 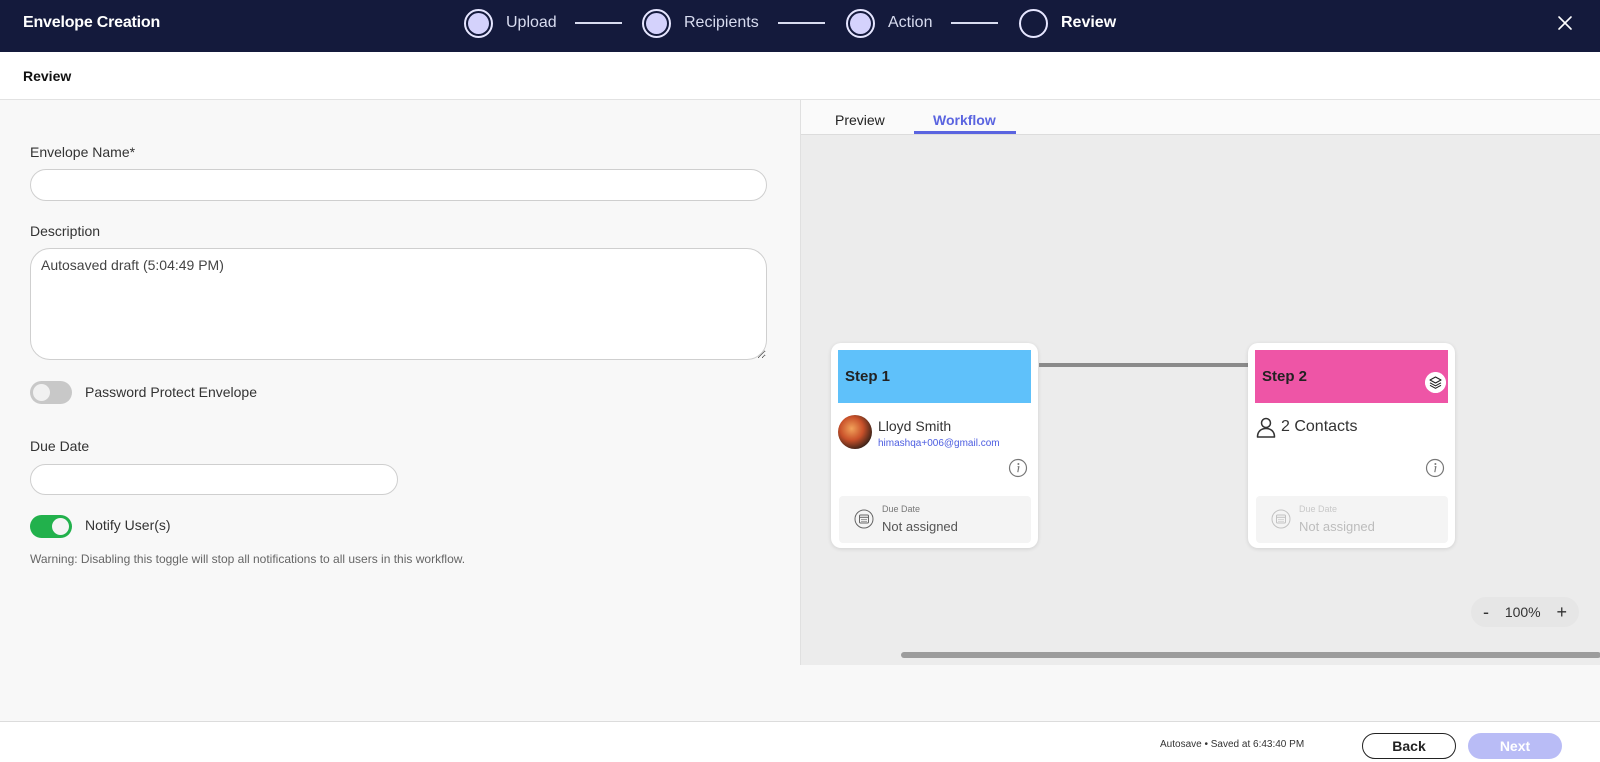 I want to click on stepper-step-upload: Upload, so click(x=510, y=23).